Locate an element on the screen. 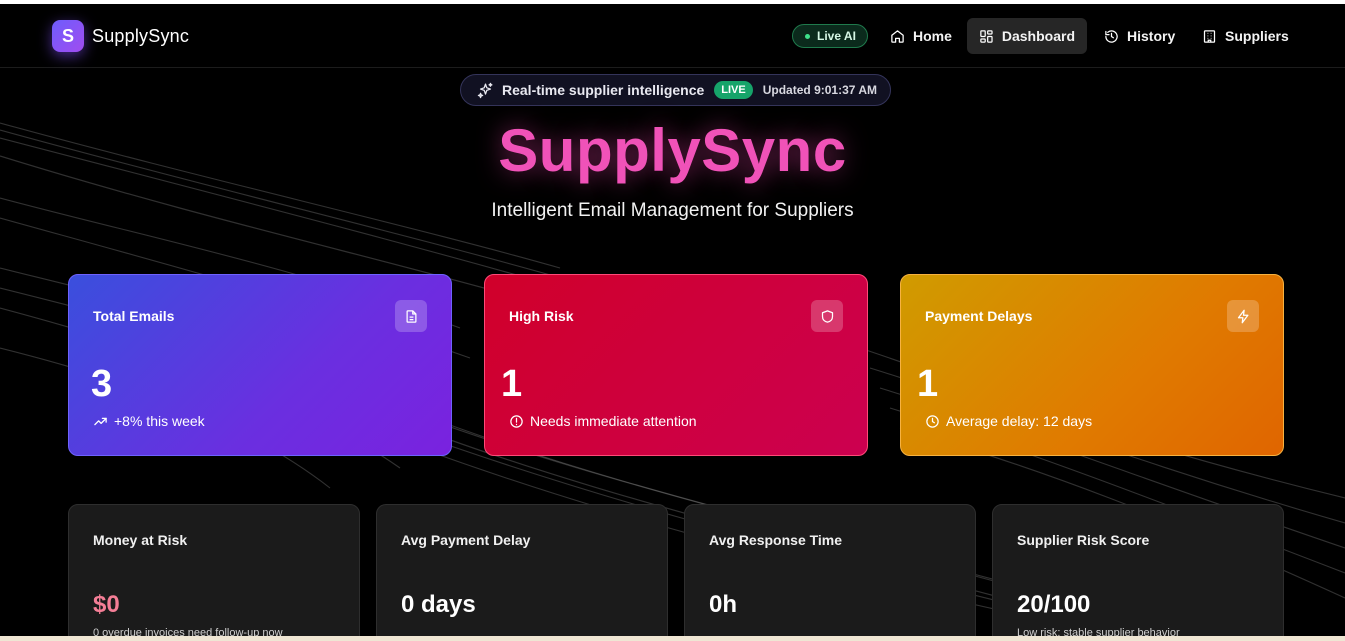  metric-label: Supplier Risk Score is located at coordinates (1083, 540).